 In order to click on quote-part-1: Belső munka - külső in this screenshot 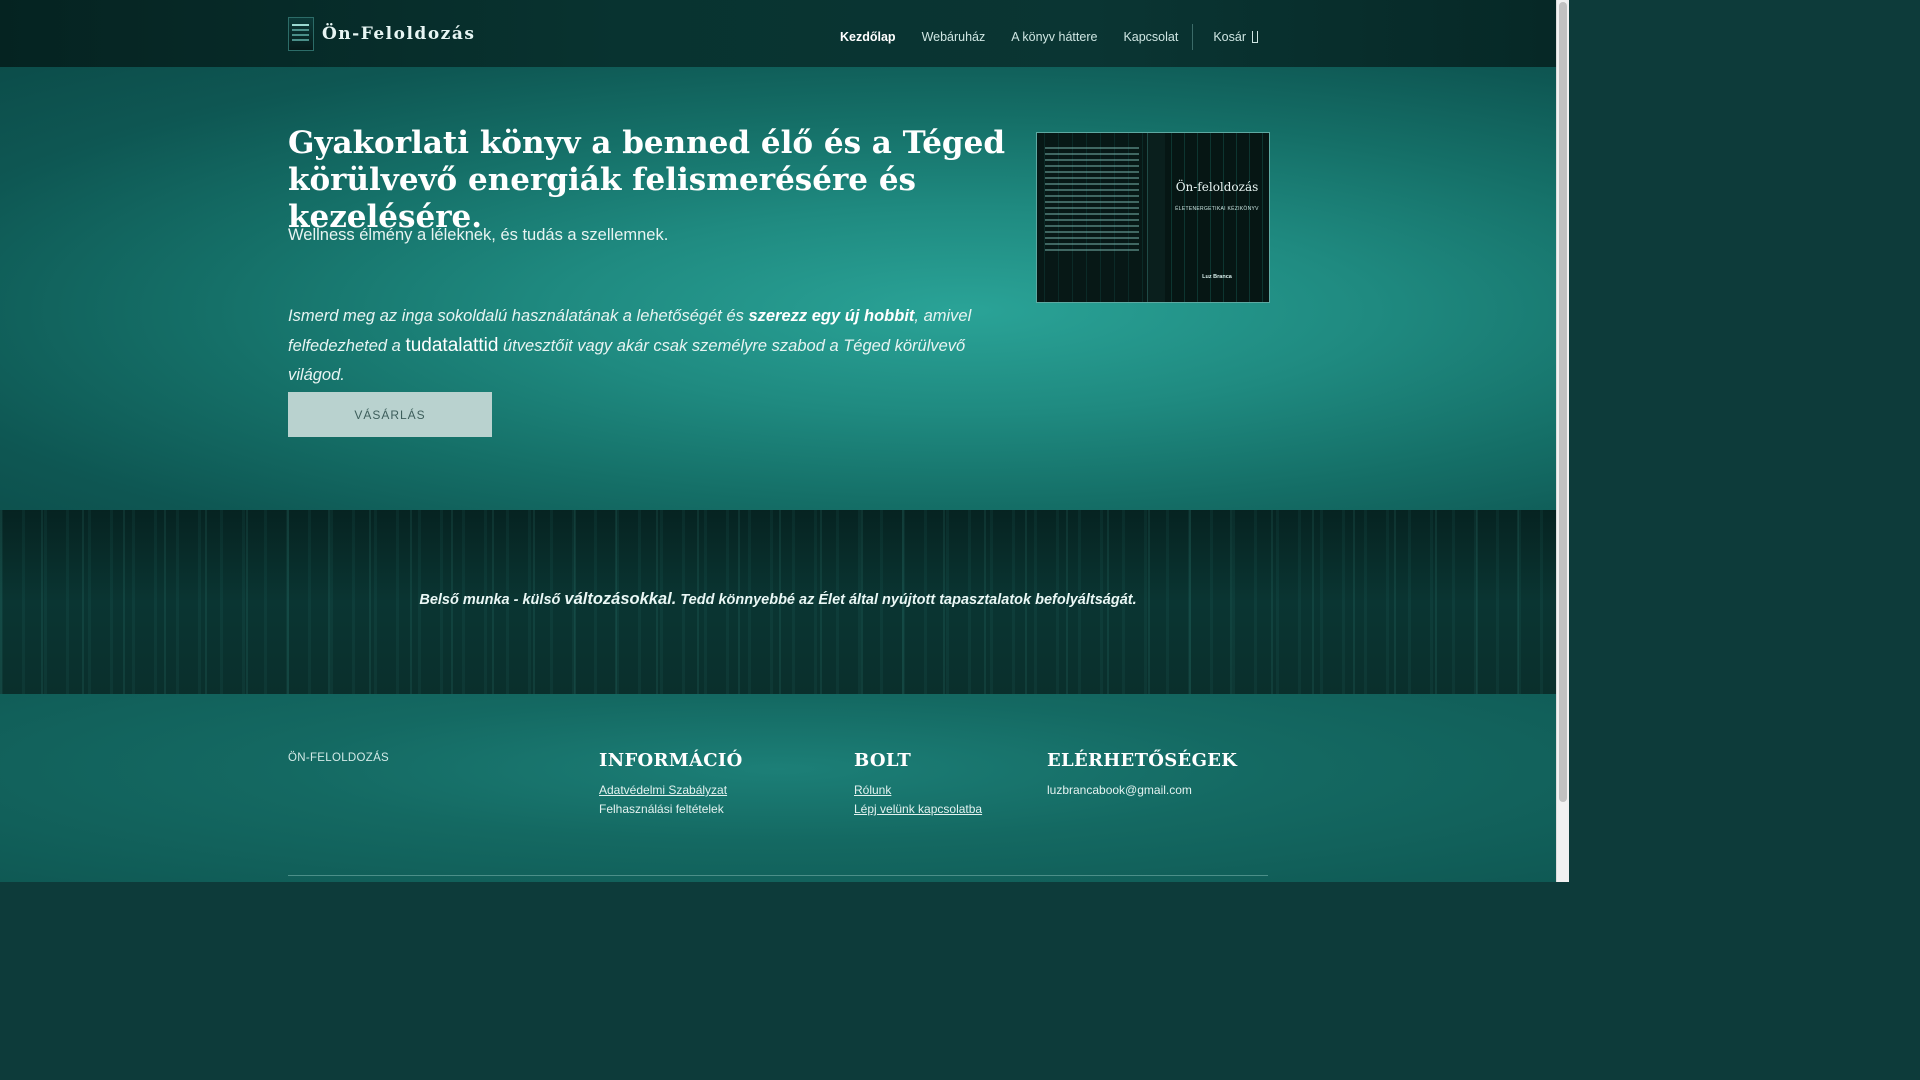, I will do `click(492, 600)`.